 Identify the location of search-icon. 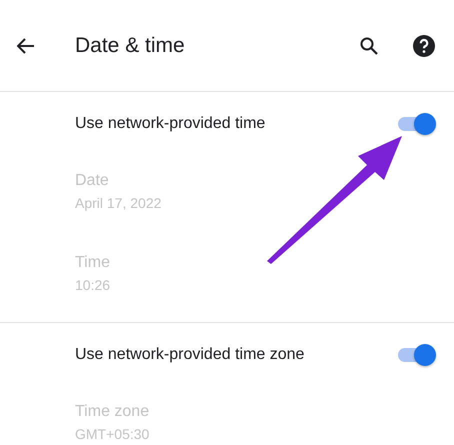
(369, 45).